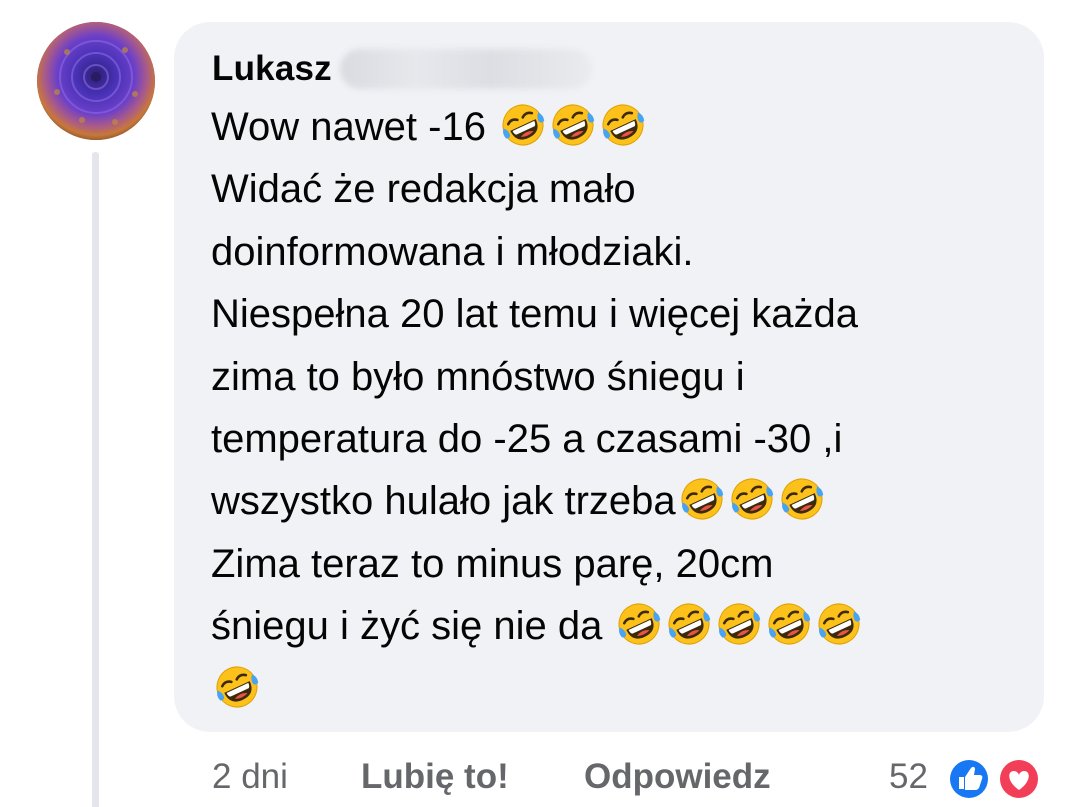 This screenshot has width=1080, height=807. What do you see at coordinates (250, 777) in the screenshot?
I see `timestamp: 2 dni` at bounding box center [250, 777].